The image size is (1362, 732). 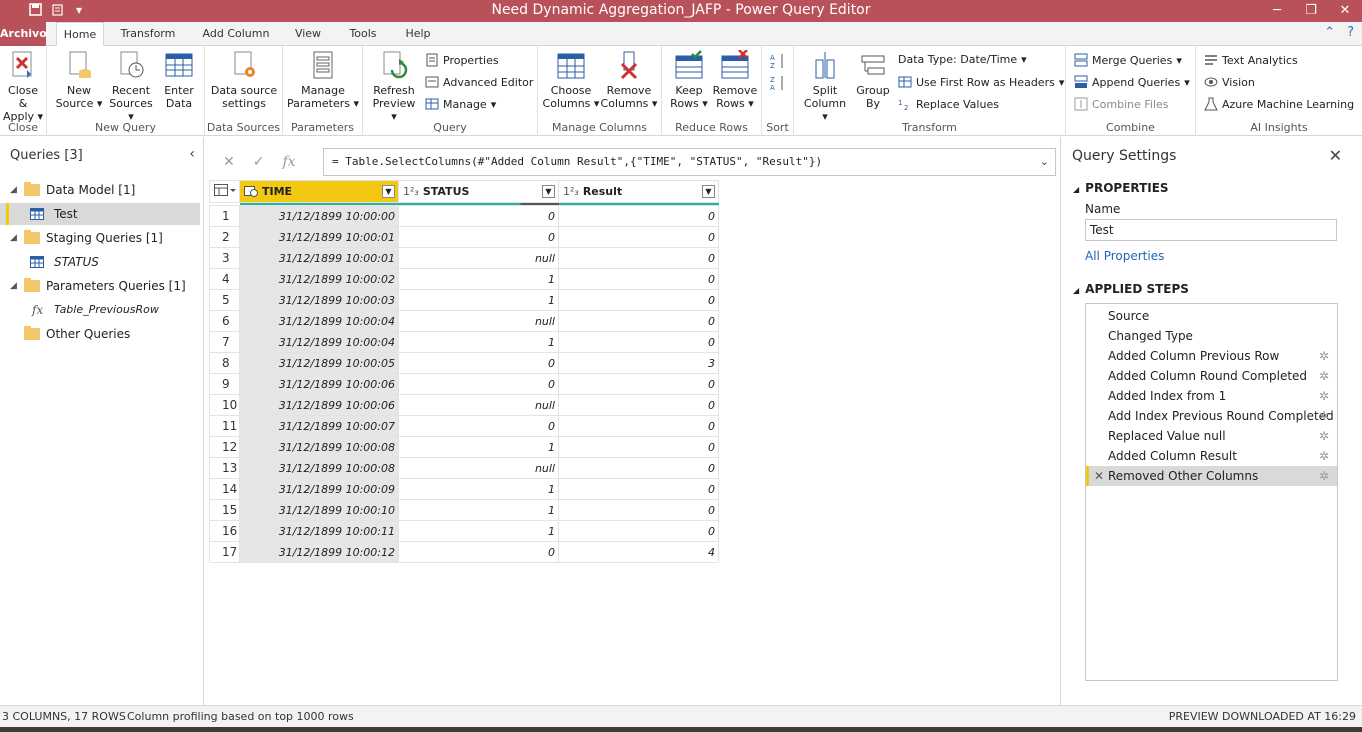 What do you see at coordinates (479, 82) in the screenshot?
I see `advanced-editor-button: Advanced Editor` at bounding box center [479, 82].